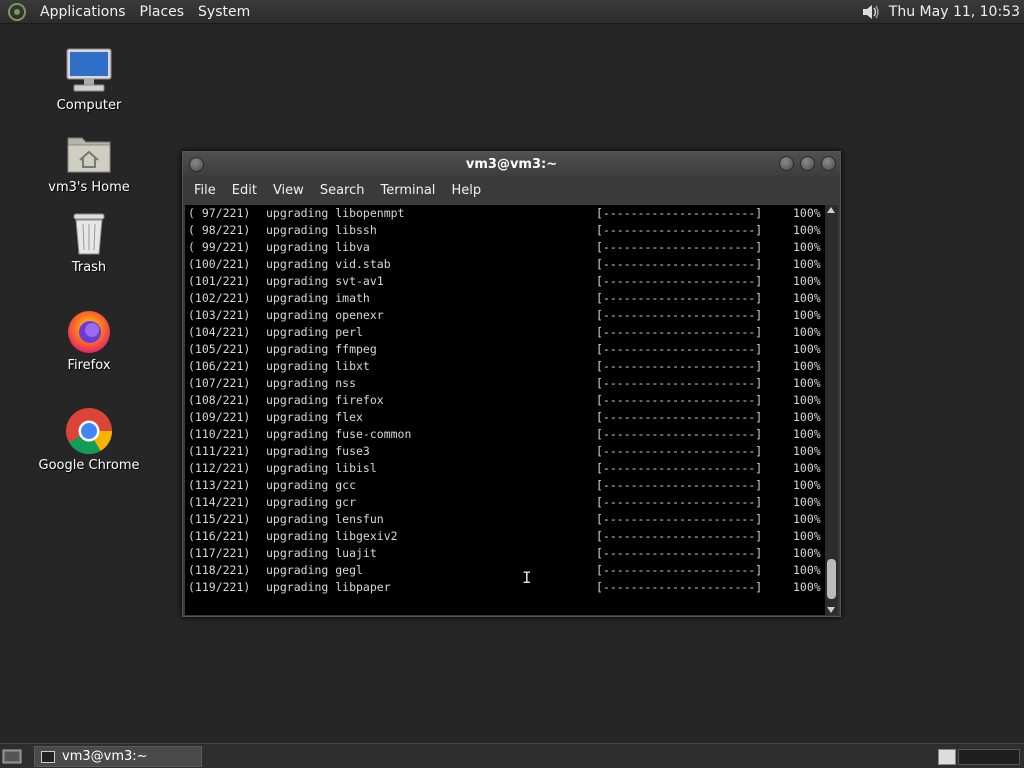 This screenshot has width=1024, height=768. What do you see at coordinates (48, 756) in the screenshot?
I see `terminal-icon` at bounding box center [48, 756].